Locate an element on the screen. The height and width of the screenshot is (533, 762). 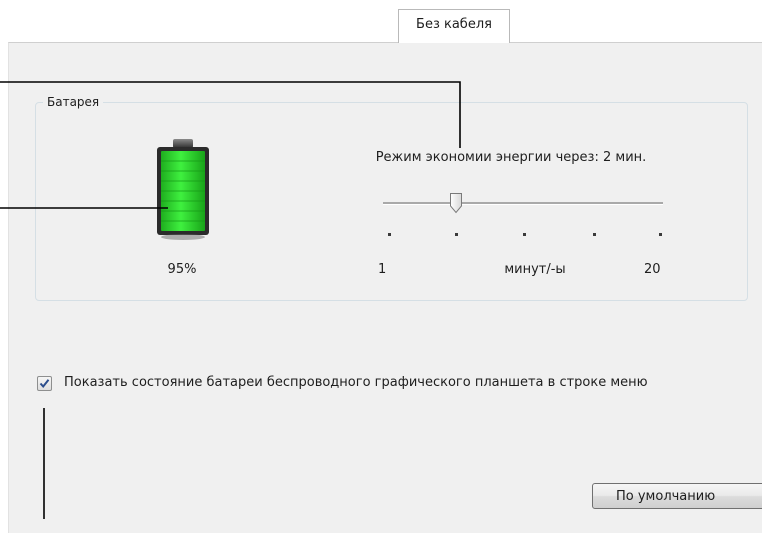
default-button: По умолчанию is located at coordinates (677, 496).